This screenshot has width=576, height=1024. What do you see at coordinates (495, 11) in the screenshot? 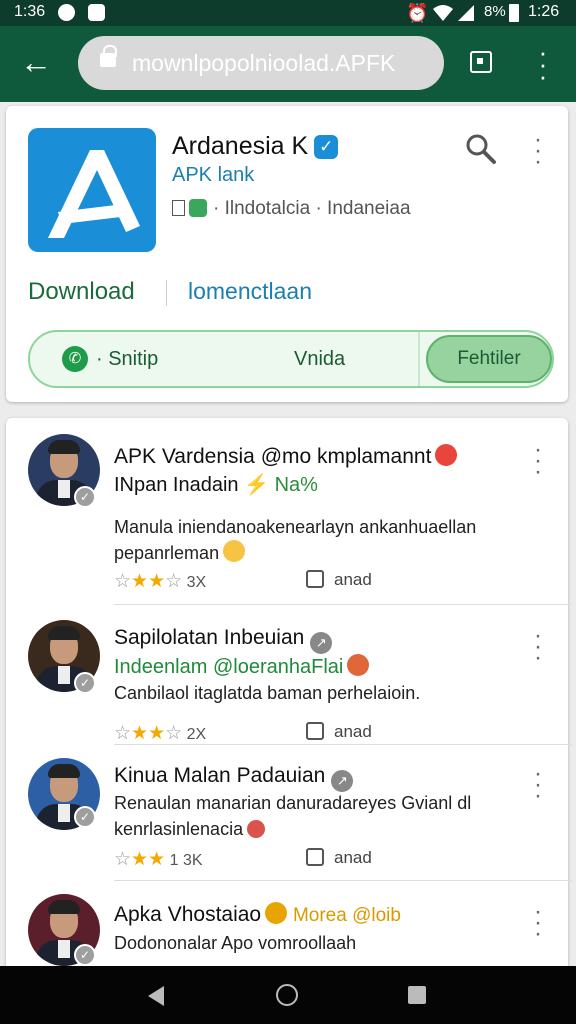
I see `battery-percent: 8%` at bounding box center [495, 11].